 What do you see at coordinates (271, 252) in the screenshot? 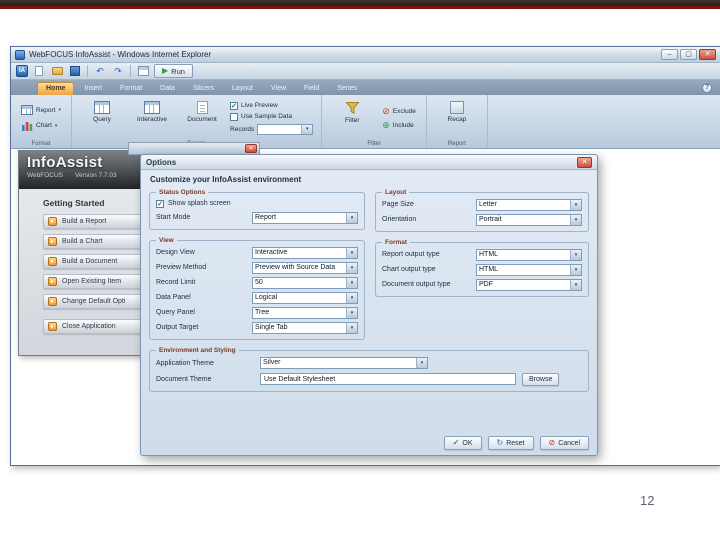
I see `design-view-value: Interactive` at bounding box center [271, 252].